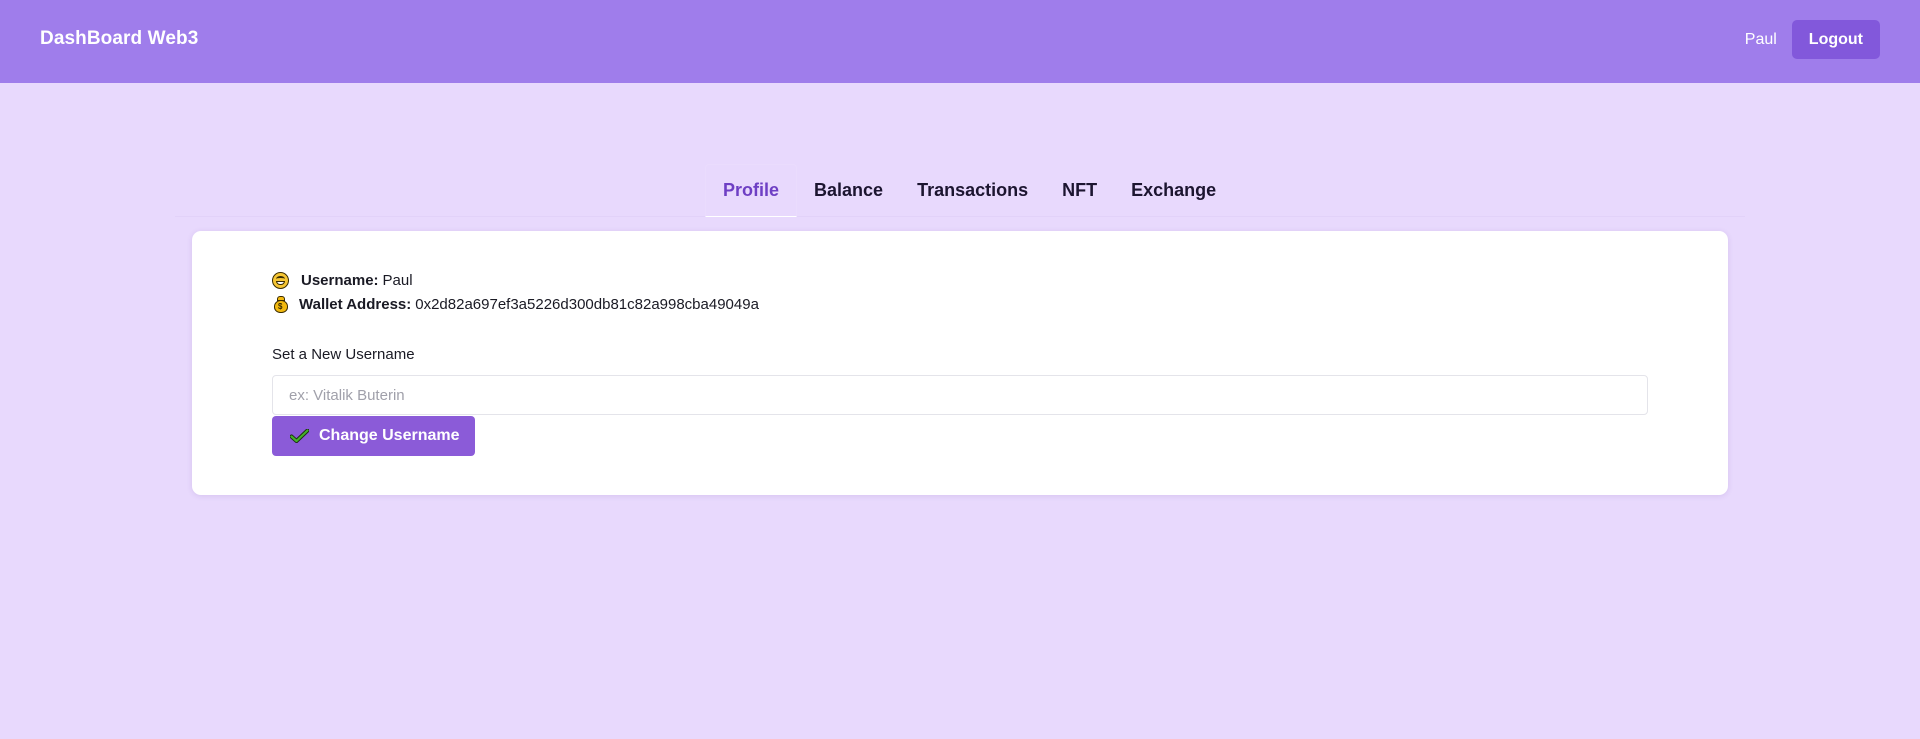 This screenshot has height=739, width=1920. What do you see at coordinates (960, 395) in the screenshot?
I see `new-username-input` at bounding box center [960, 395].